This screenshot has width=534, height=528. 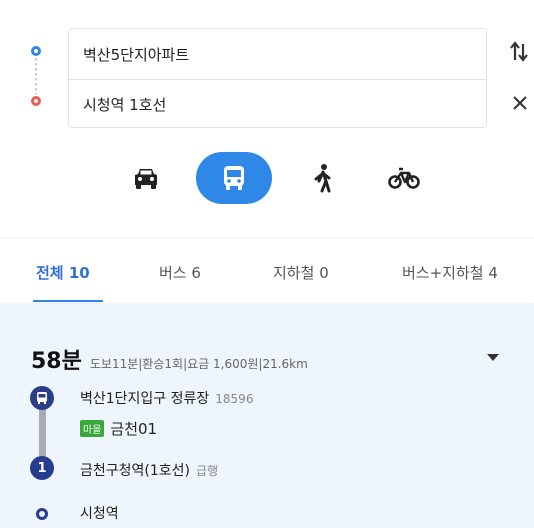 I want to click on tab-bus: 버스 6, so click(x=180, y=272).